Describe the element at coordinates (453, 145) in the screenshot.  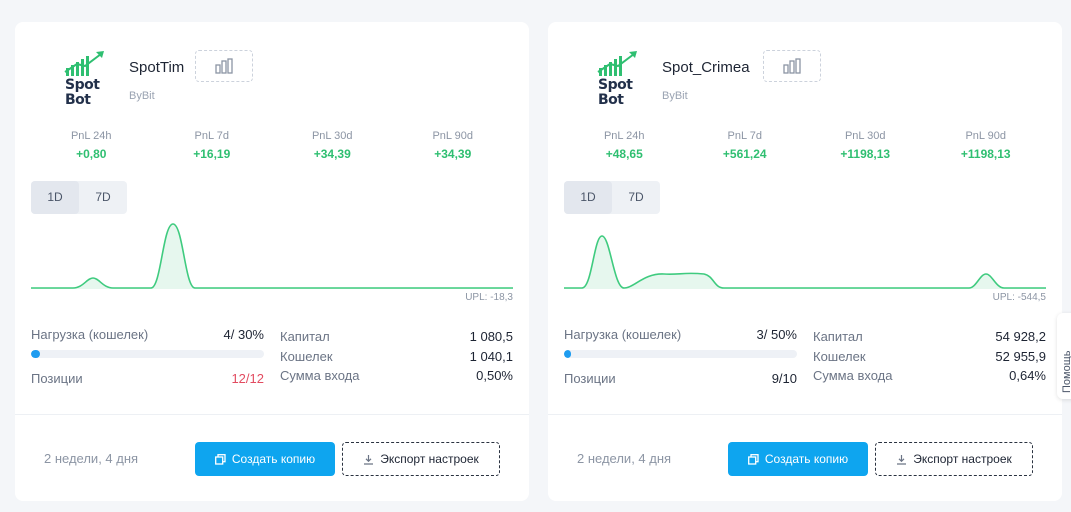
I see `pnl-90d: PnL 90d +34,39` at that location.